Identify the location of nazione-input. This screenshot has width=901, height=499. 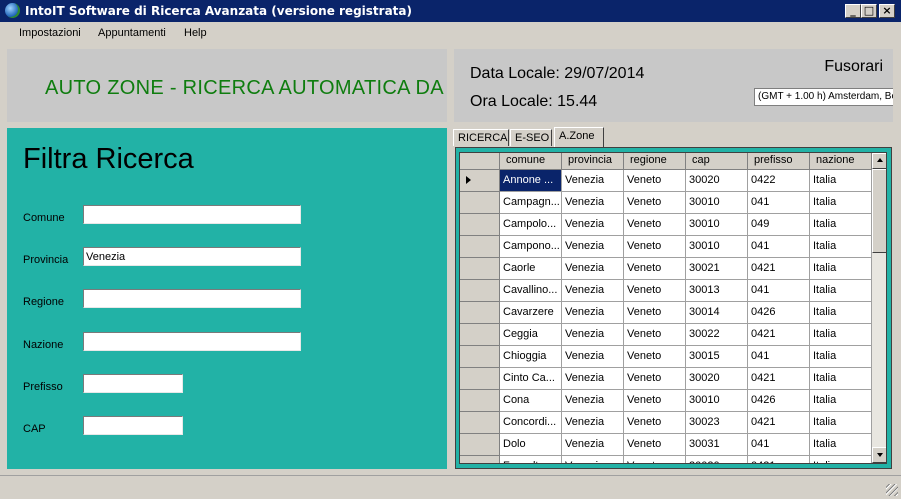
(192, 341).